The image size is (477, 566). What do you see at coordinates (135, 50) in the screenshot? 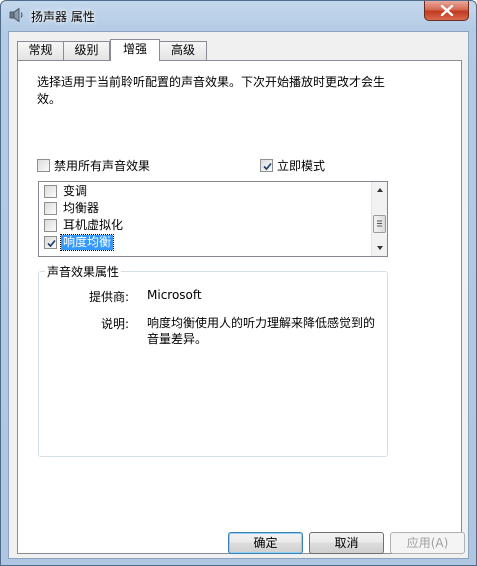
I see `tab-enhancements: 增强` at bounding box center [135, 50].